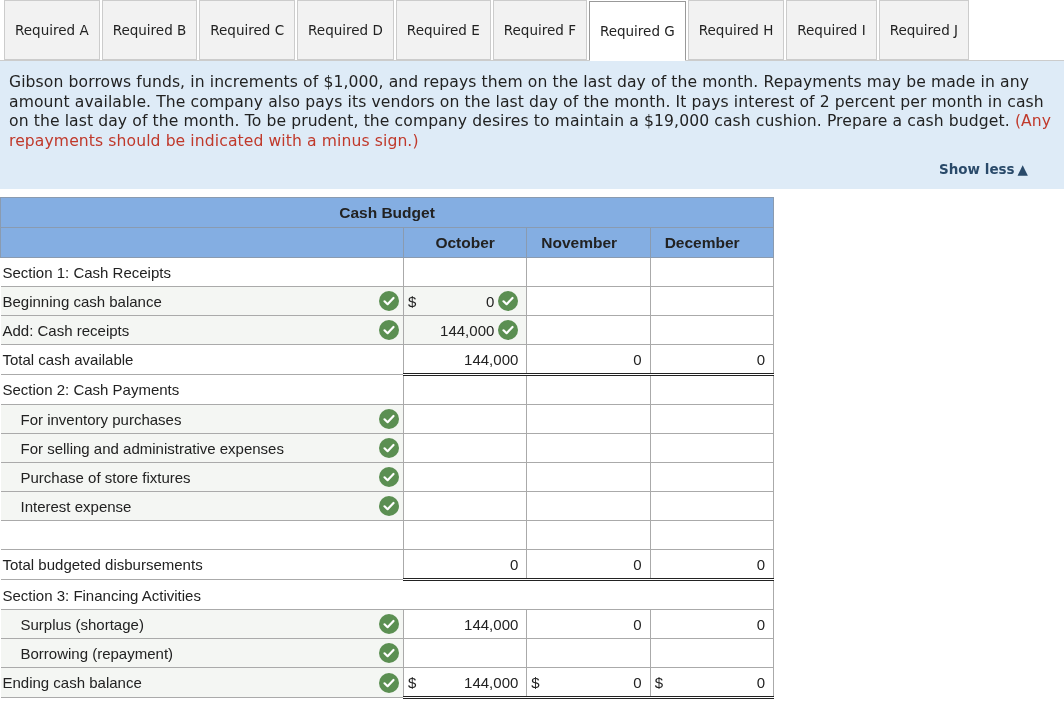  What do you see at coordinates (101, 595) in the screenshot?
I see `section-heading: Section 3: Financing Activities` at bounding box center [101, 595].